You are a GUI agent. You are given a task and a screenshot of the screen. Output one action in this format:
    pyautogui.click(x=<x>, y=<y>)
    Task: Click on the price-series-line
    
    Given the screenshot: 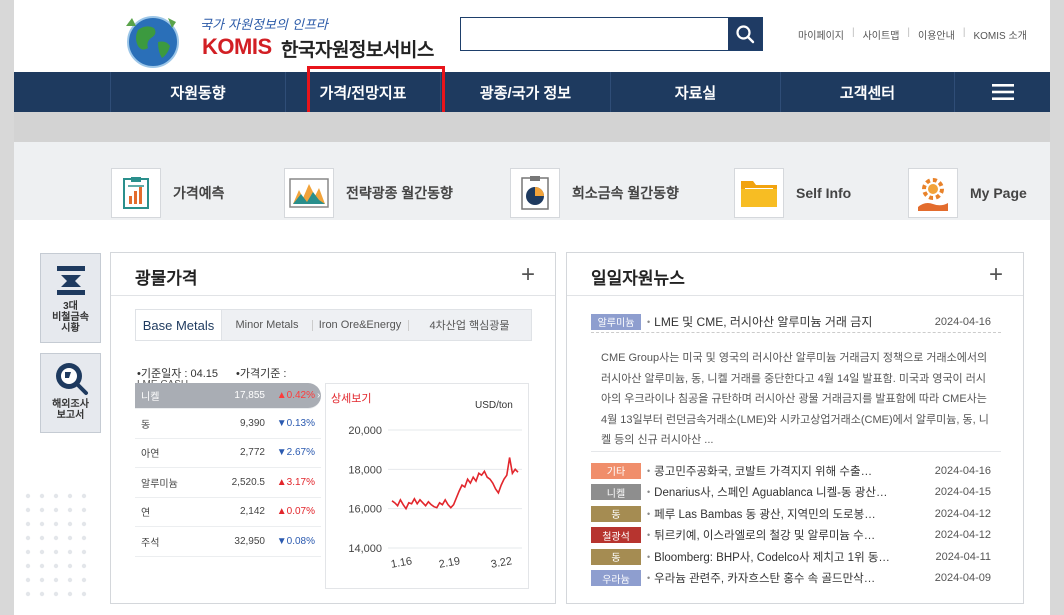 What is the action you would take?
    pyautogui.click(x=455, y=484)
    